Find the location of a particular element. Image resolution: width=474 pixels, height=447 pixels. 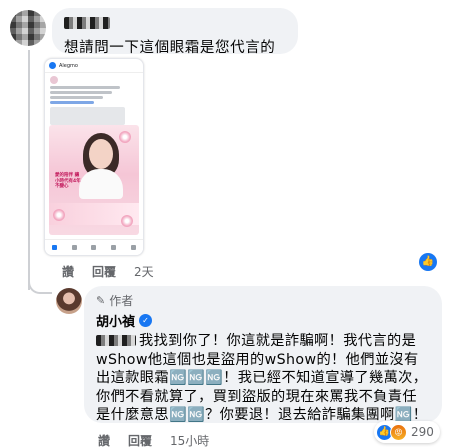

reply-timestamp: 15小時 is located at coordinates (189, 439).